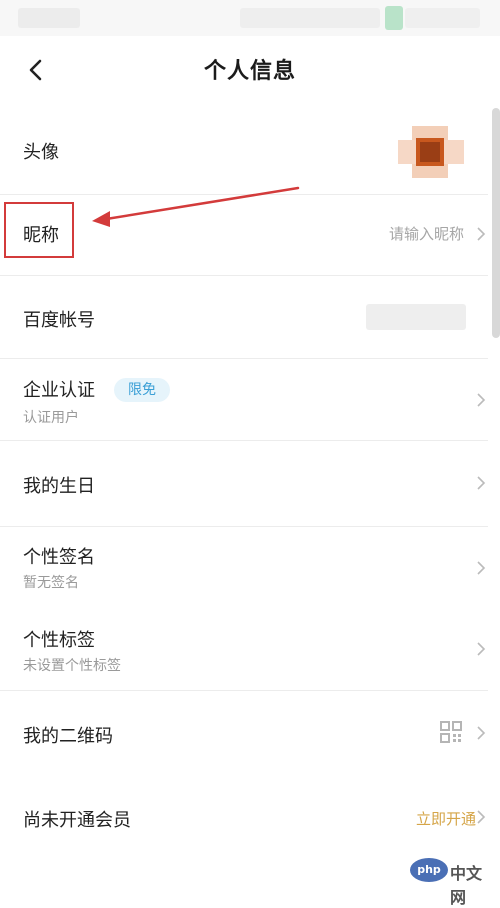 Image resolution: width=500 pixels, height=908 pixels. I want to click on birthday-row: 我的生日, so click(244, 483).